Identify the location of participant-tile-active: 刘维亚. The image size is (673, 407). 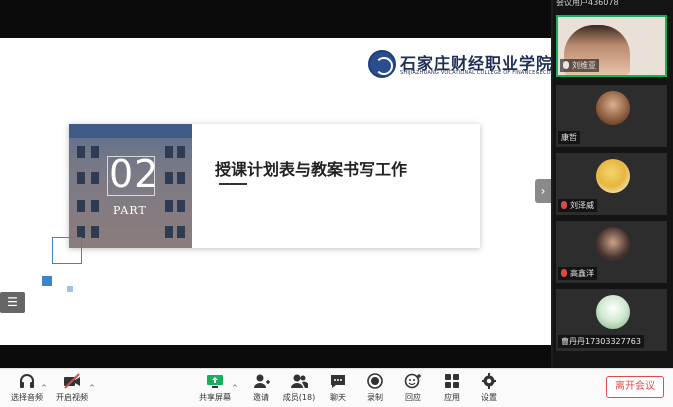
(611, 46).